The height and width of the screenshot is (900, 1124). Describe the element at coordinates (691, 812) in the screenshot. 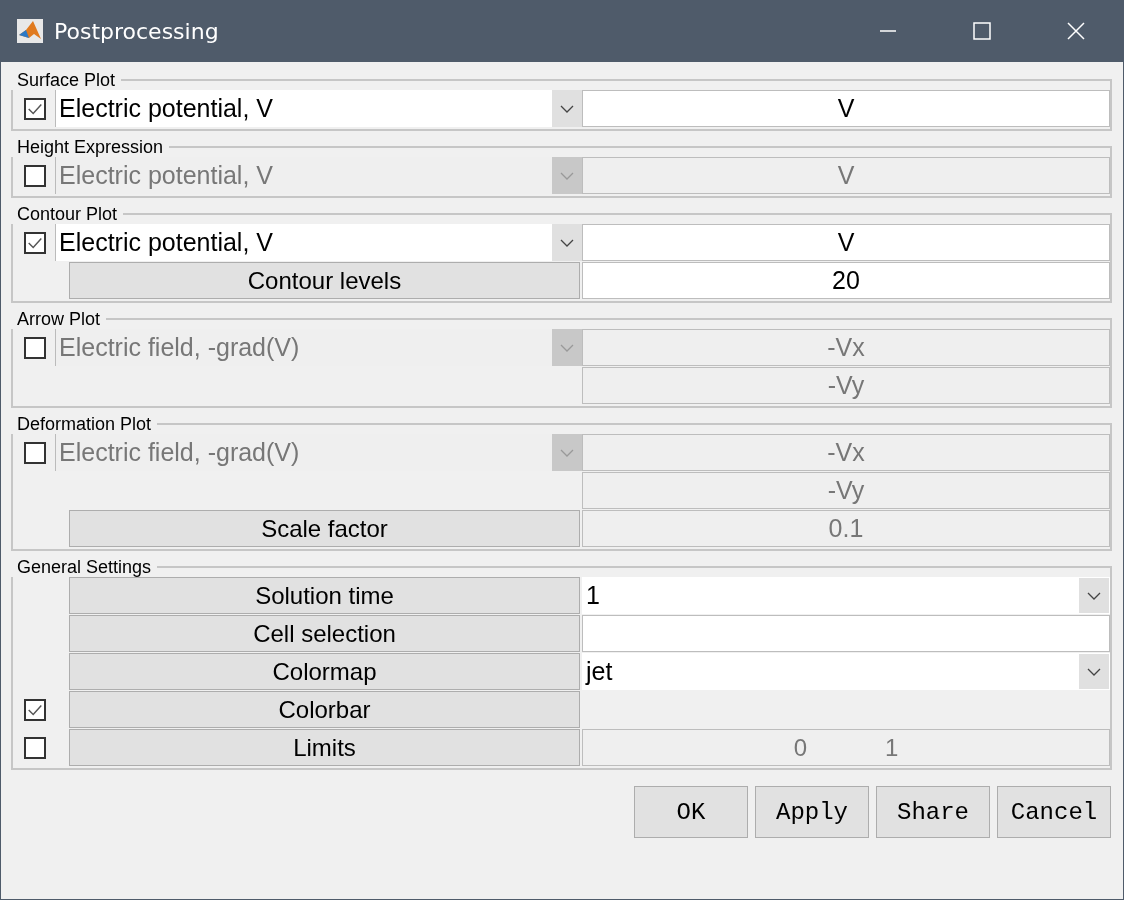

I see `dialog-button: OK` at that location.